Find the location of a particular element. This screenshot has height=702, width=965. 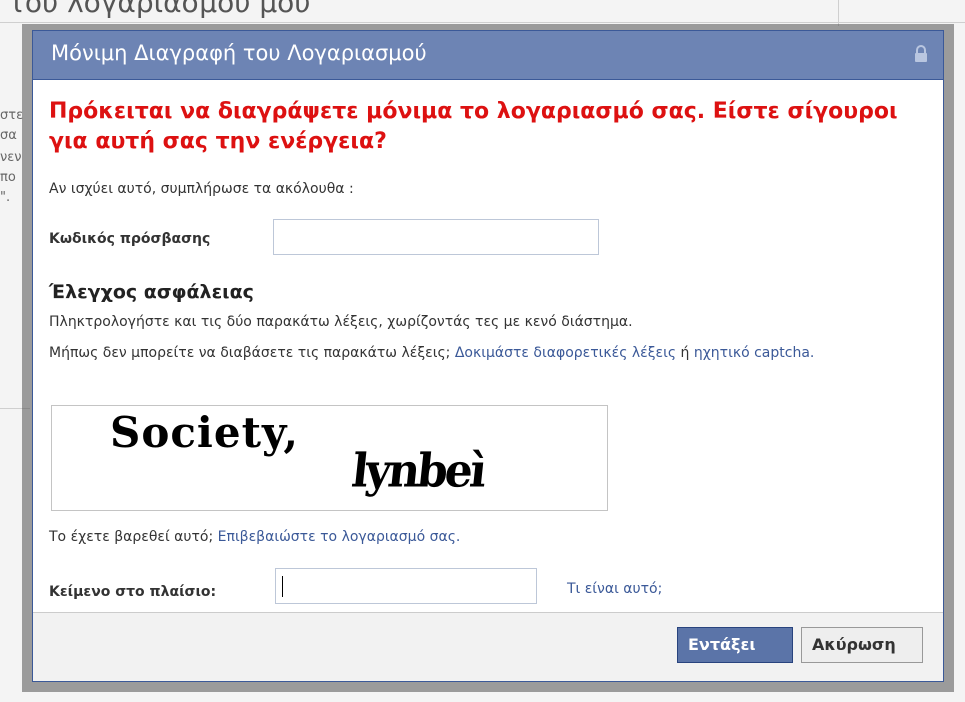

intro-text: Αν ισχύει αυτό, συμπλήρωσε τα ακόλουθα : is located at coordinates (201, 189).